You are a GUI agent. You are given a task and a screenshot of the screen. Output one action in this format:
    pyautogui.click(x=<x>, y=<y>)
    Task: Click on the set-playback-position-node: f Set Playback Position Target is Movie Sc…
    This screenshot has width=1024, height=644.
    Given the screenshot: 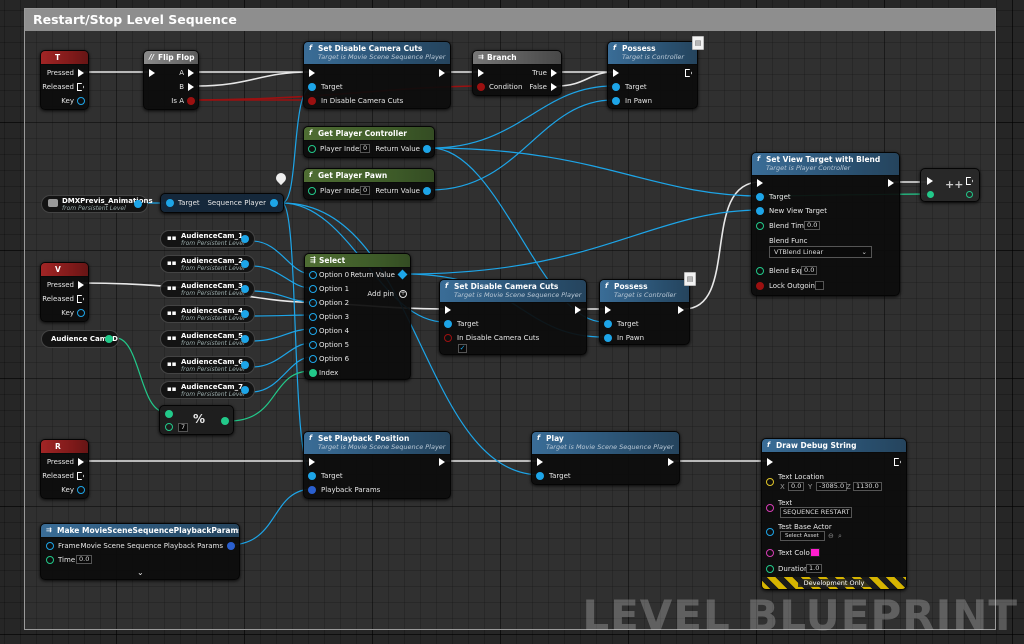 What is the action you would take?
    pyautogui.click(x=377, y=465)
    